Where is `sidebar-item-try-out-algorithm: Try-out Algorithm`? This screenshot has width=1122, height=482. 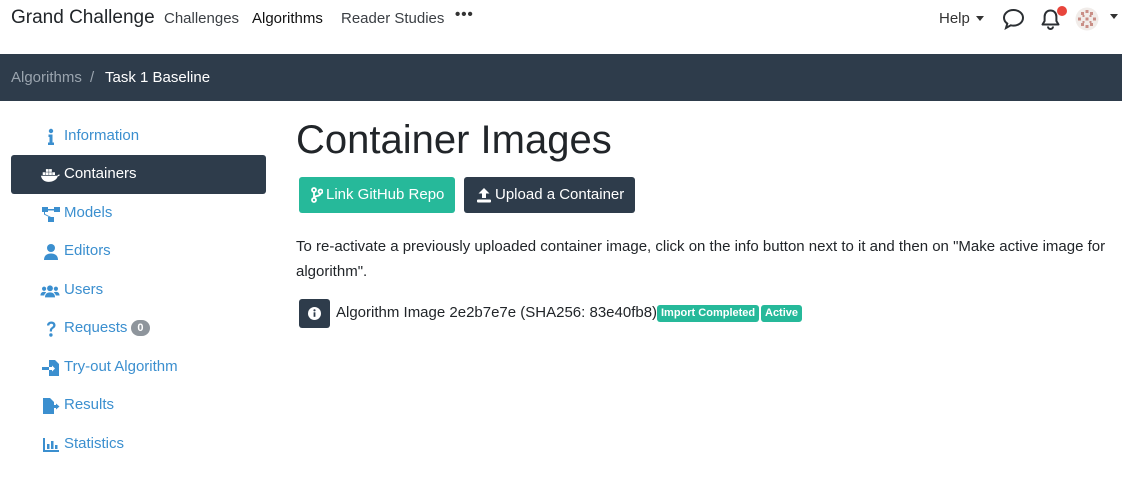 sidebar-item-try-out-algorithm: Try-out Algorithm is located at coordinates (138, 367).